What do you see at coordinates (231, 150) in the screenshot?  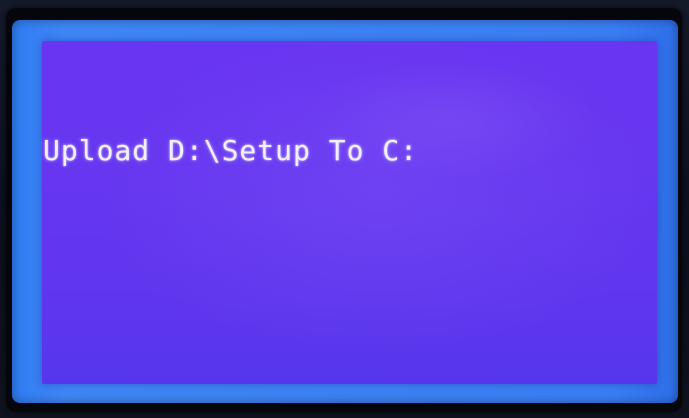 I see `lcd-message: Upload D:\Setup To C:` at bounding box center [231, 150].